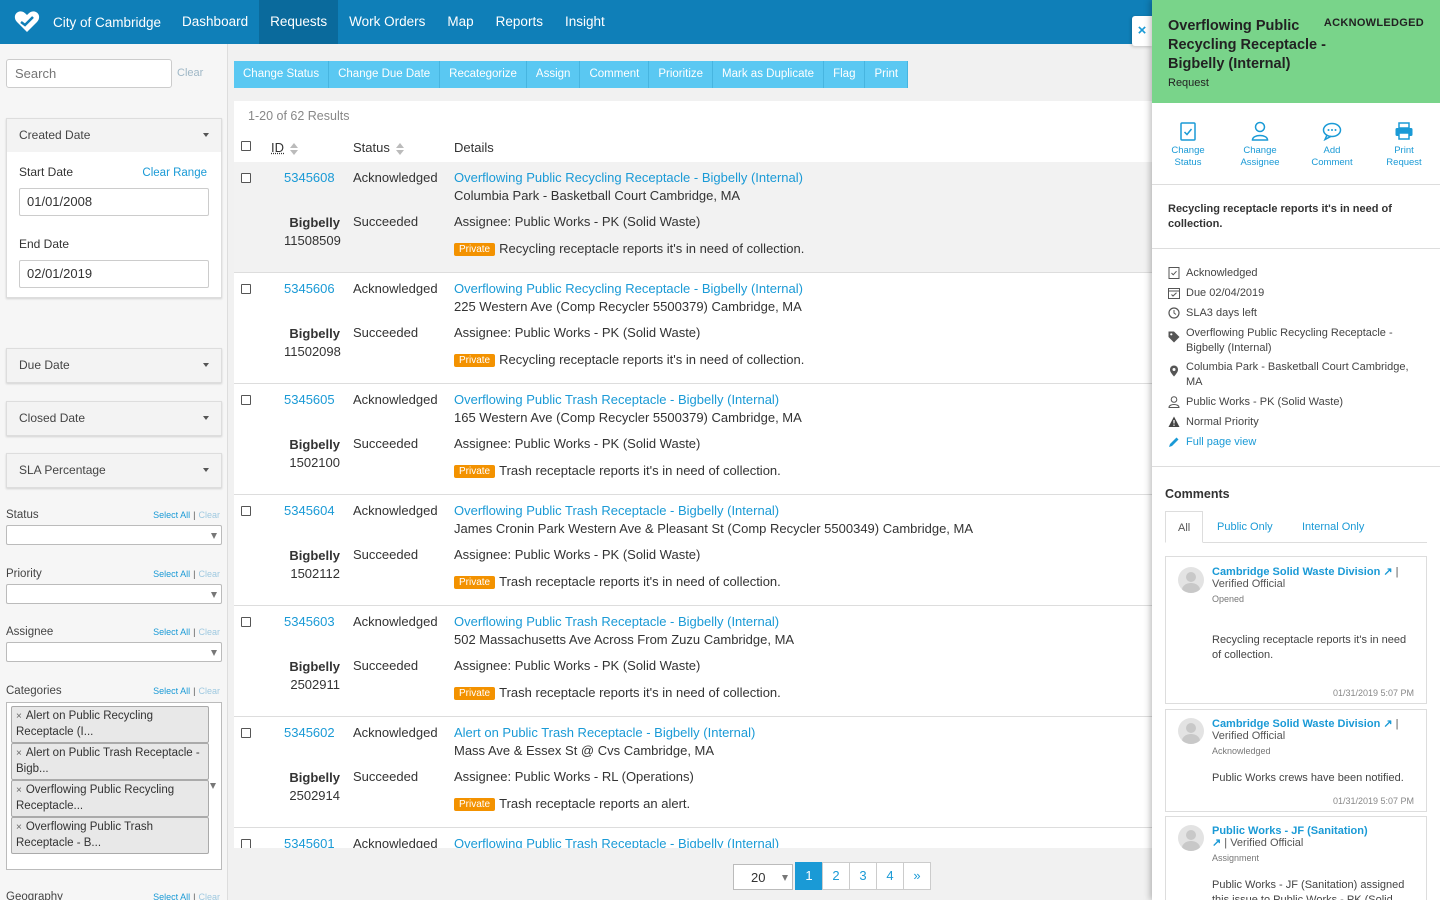 Image resolution: width=1440 pixels, height=900 pixels. What do you see at coordinates (209, 691) in the screenshot?
I see `categories-clear: Clear` at bounding box center [209, 691].